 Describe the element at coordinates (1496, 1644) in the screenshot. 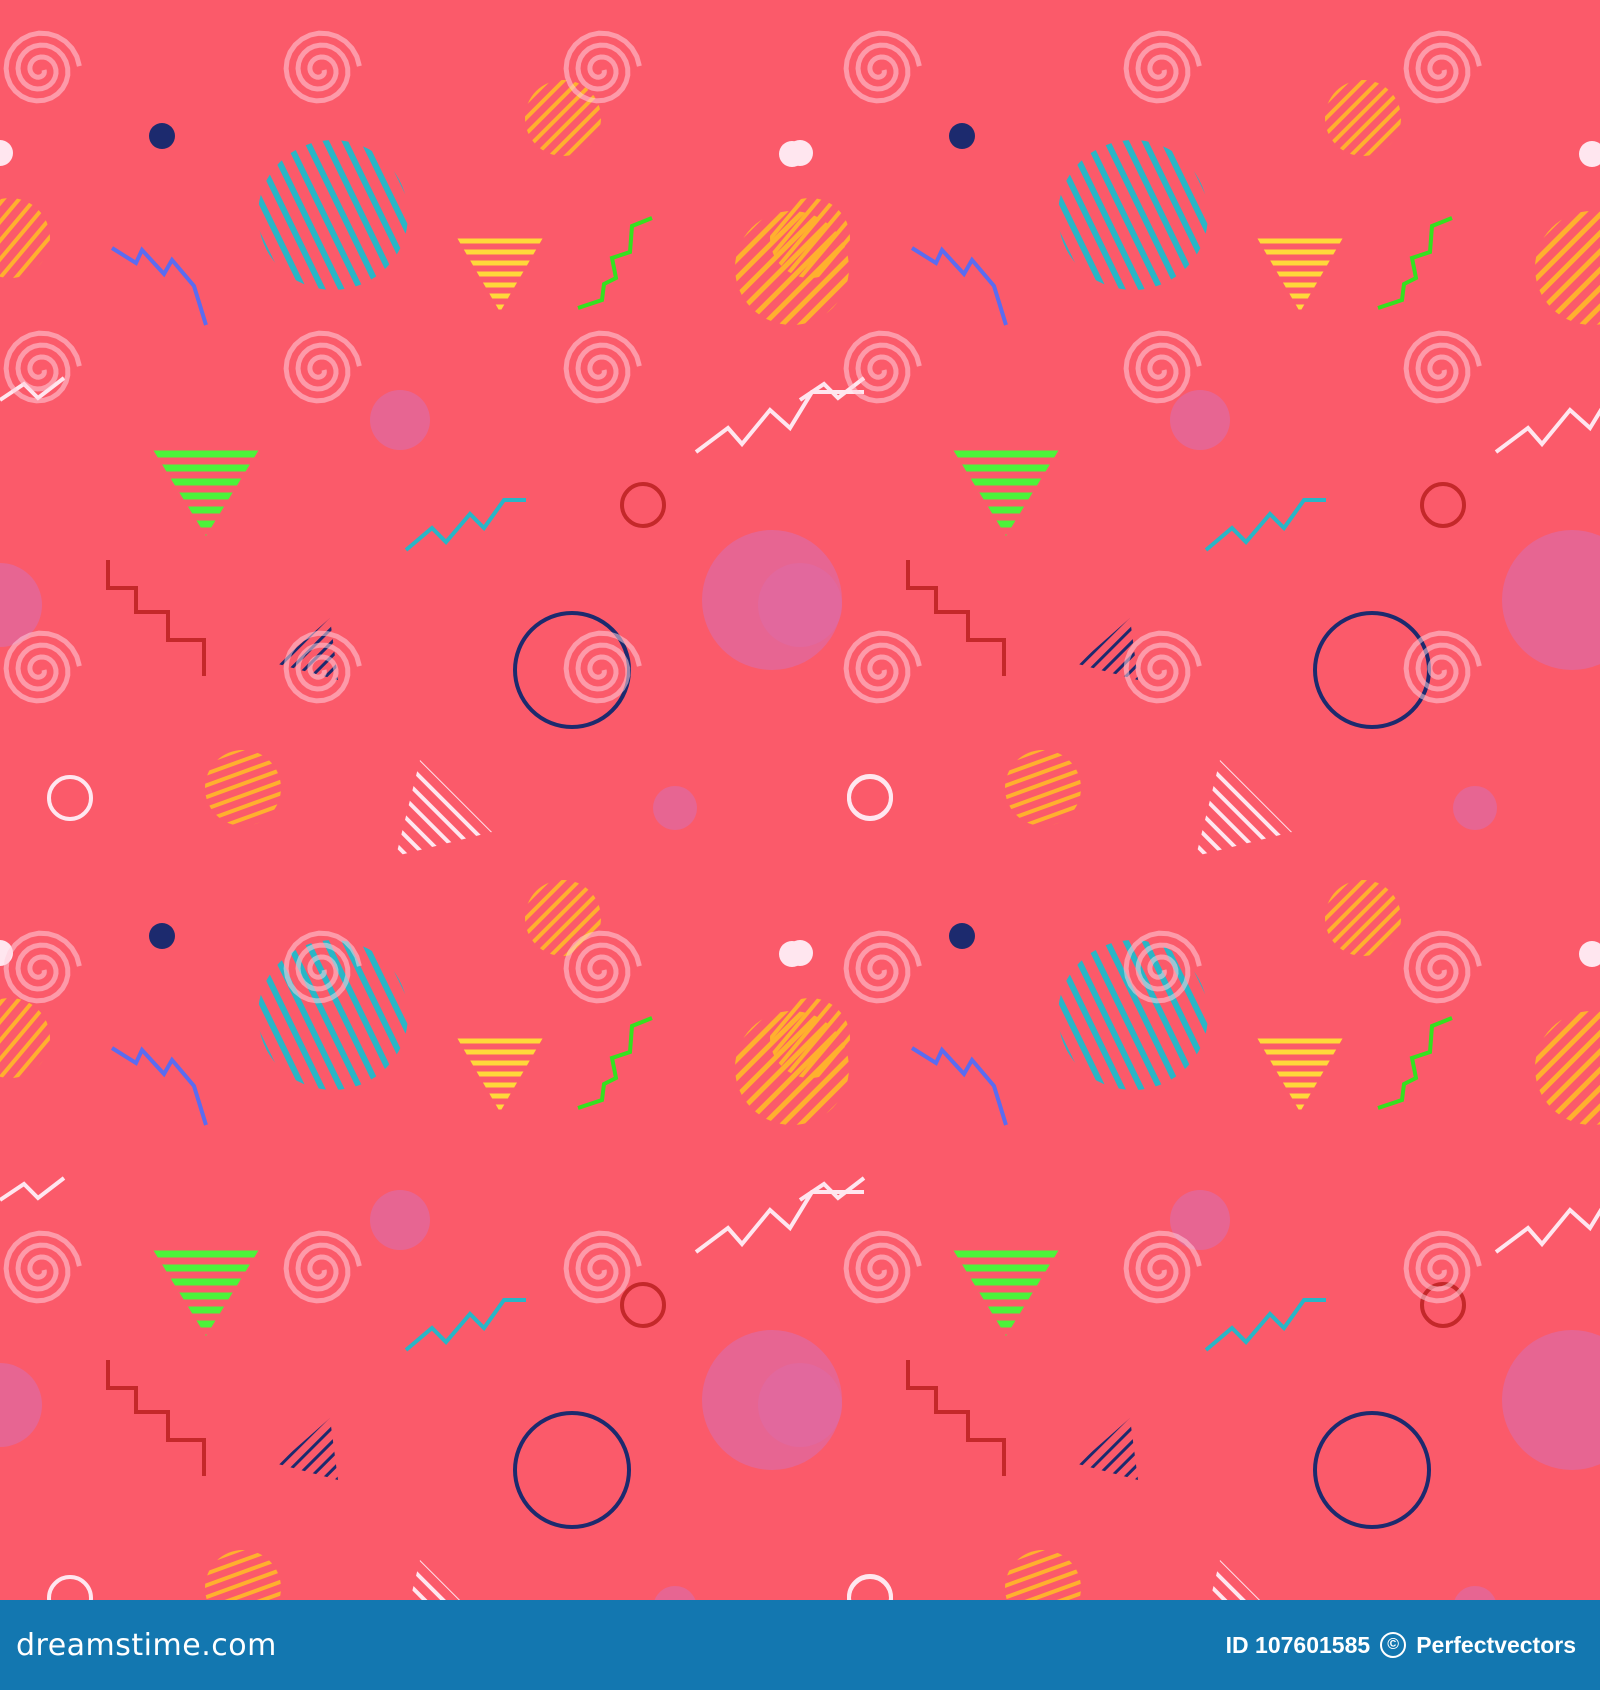

I see `image-author: Perfectvectors` at that location.